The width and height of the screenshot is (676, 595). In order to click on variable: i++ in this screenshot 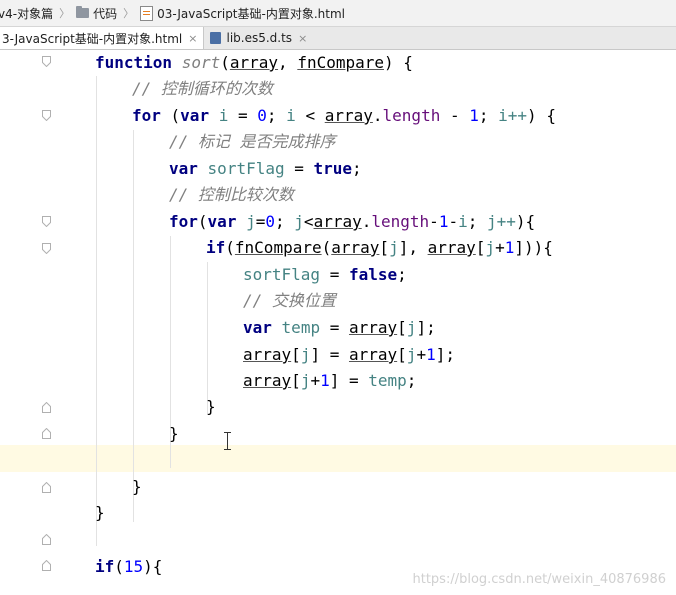, I will do `click(513, 115)`.